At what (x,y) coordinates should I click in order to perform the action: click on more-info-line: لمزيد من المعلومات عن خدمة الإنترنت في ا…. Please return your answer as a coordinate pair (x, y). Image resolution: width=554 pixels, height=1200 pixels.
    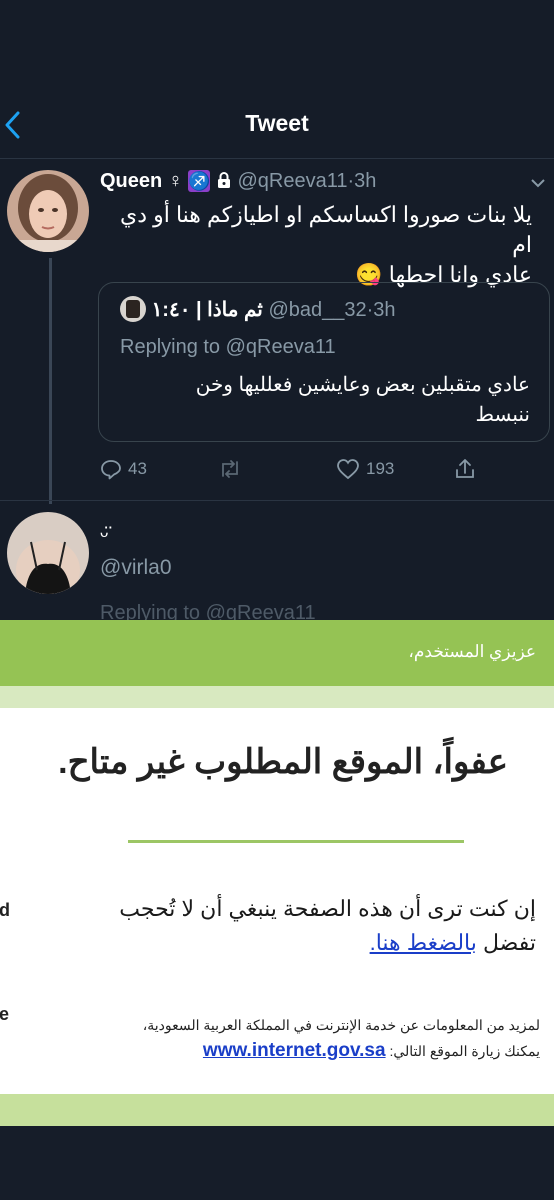
    Looking at the image, I should click on (341, 1025).